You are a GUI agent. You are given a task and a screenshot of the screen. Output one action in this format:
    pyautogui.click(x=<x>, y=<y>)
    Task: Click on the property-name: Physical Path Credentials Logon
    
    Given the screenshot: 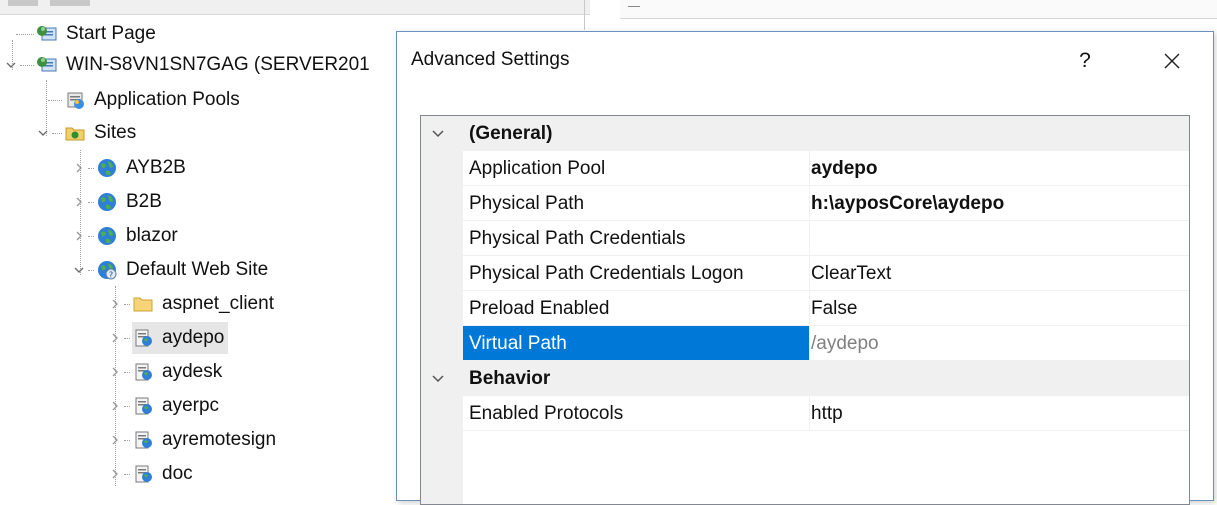 What is the action you would take?
    pyautogui.click(x=606, y=273)
    